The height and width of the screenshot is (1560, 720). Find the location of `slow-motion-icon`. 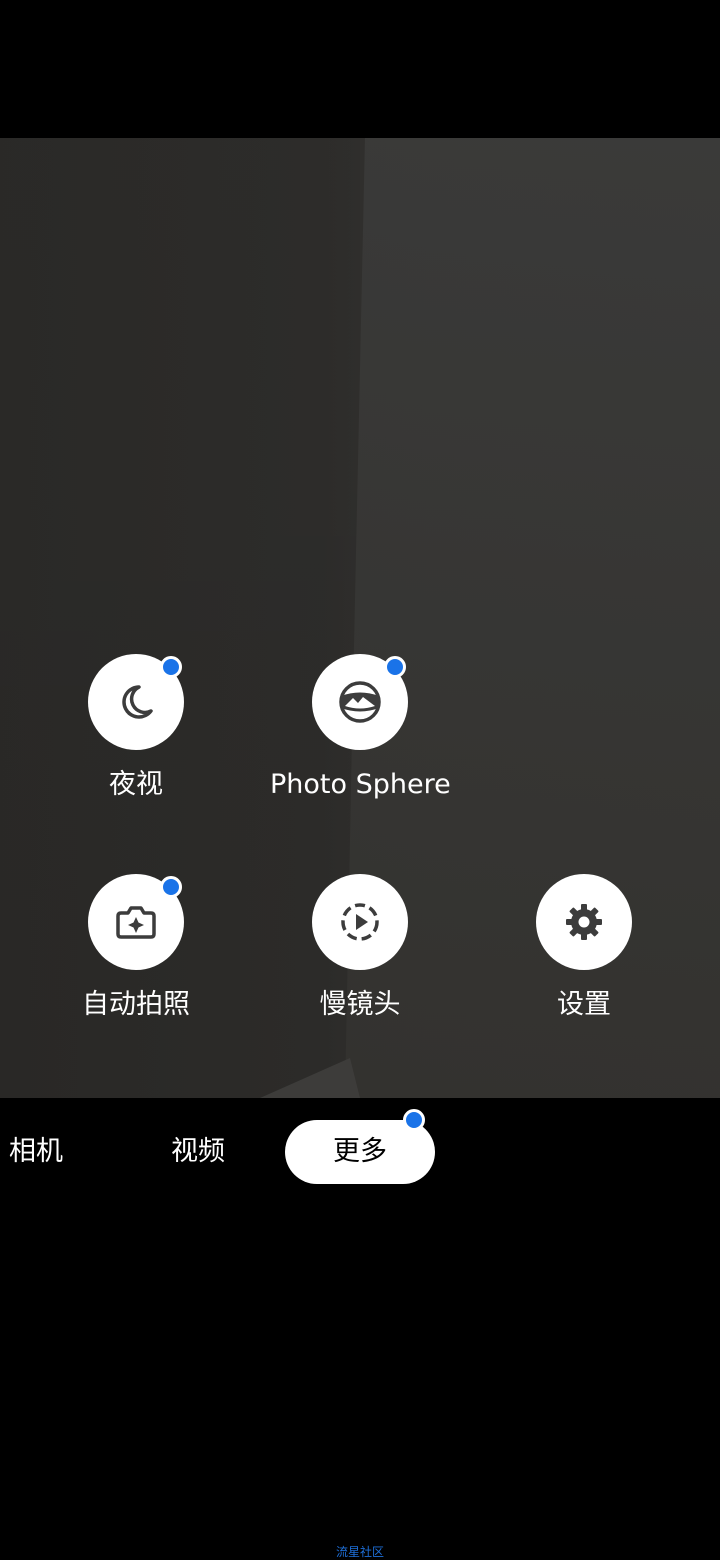

slow-motion-icon is located at coordinates (360, 922).